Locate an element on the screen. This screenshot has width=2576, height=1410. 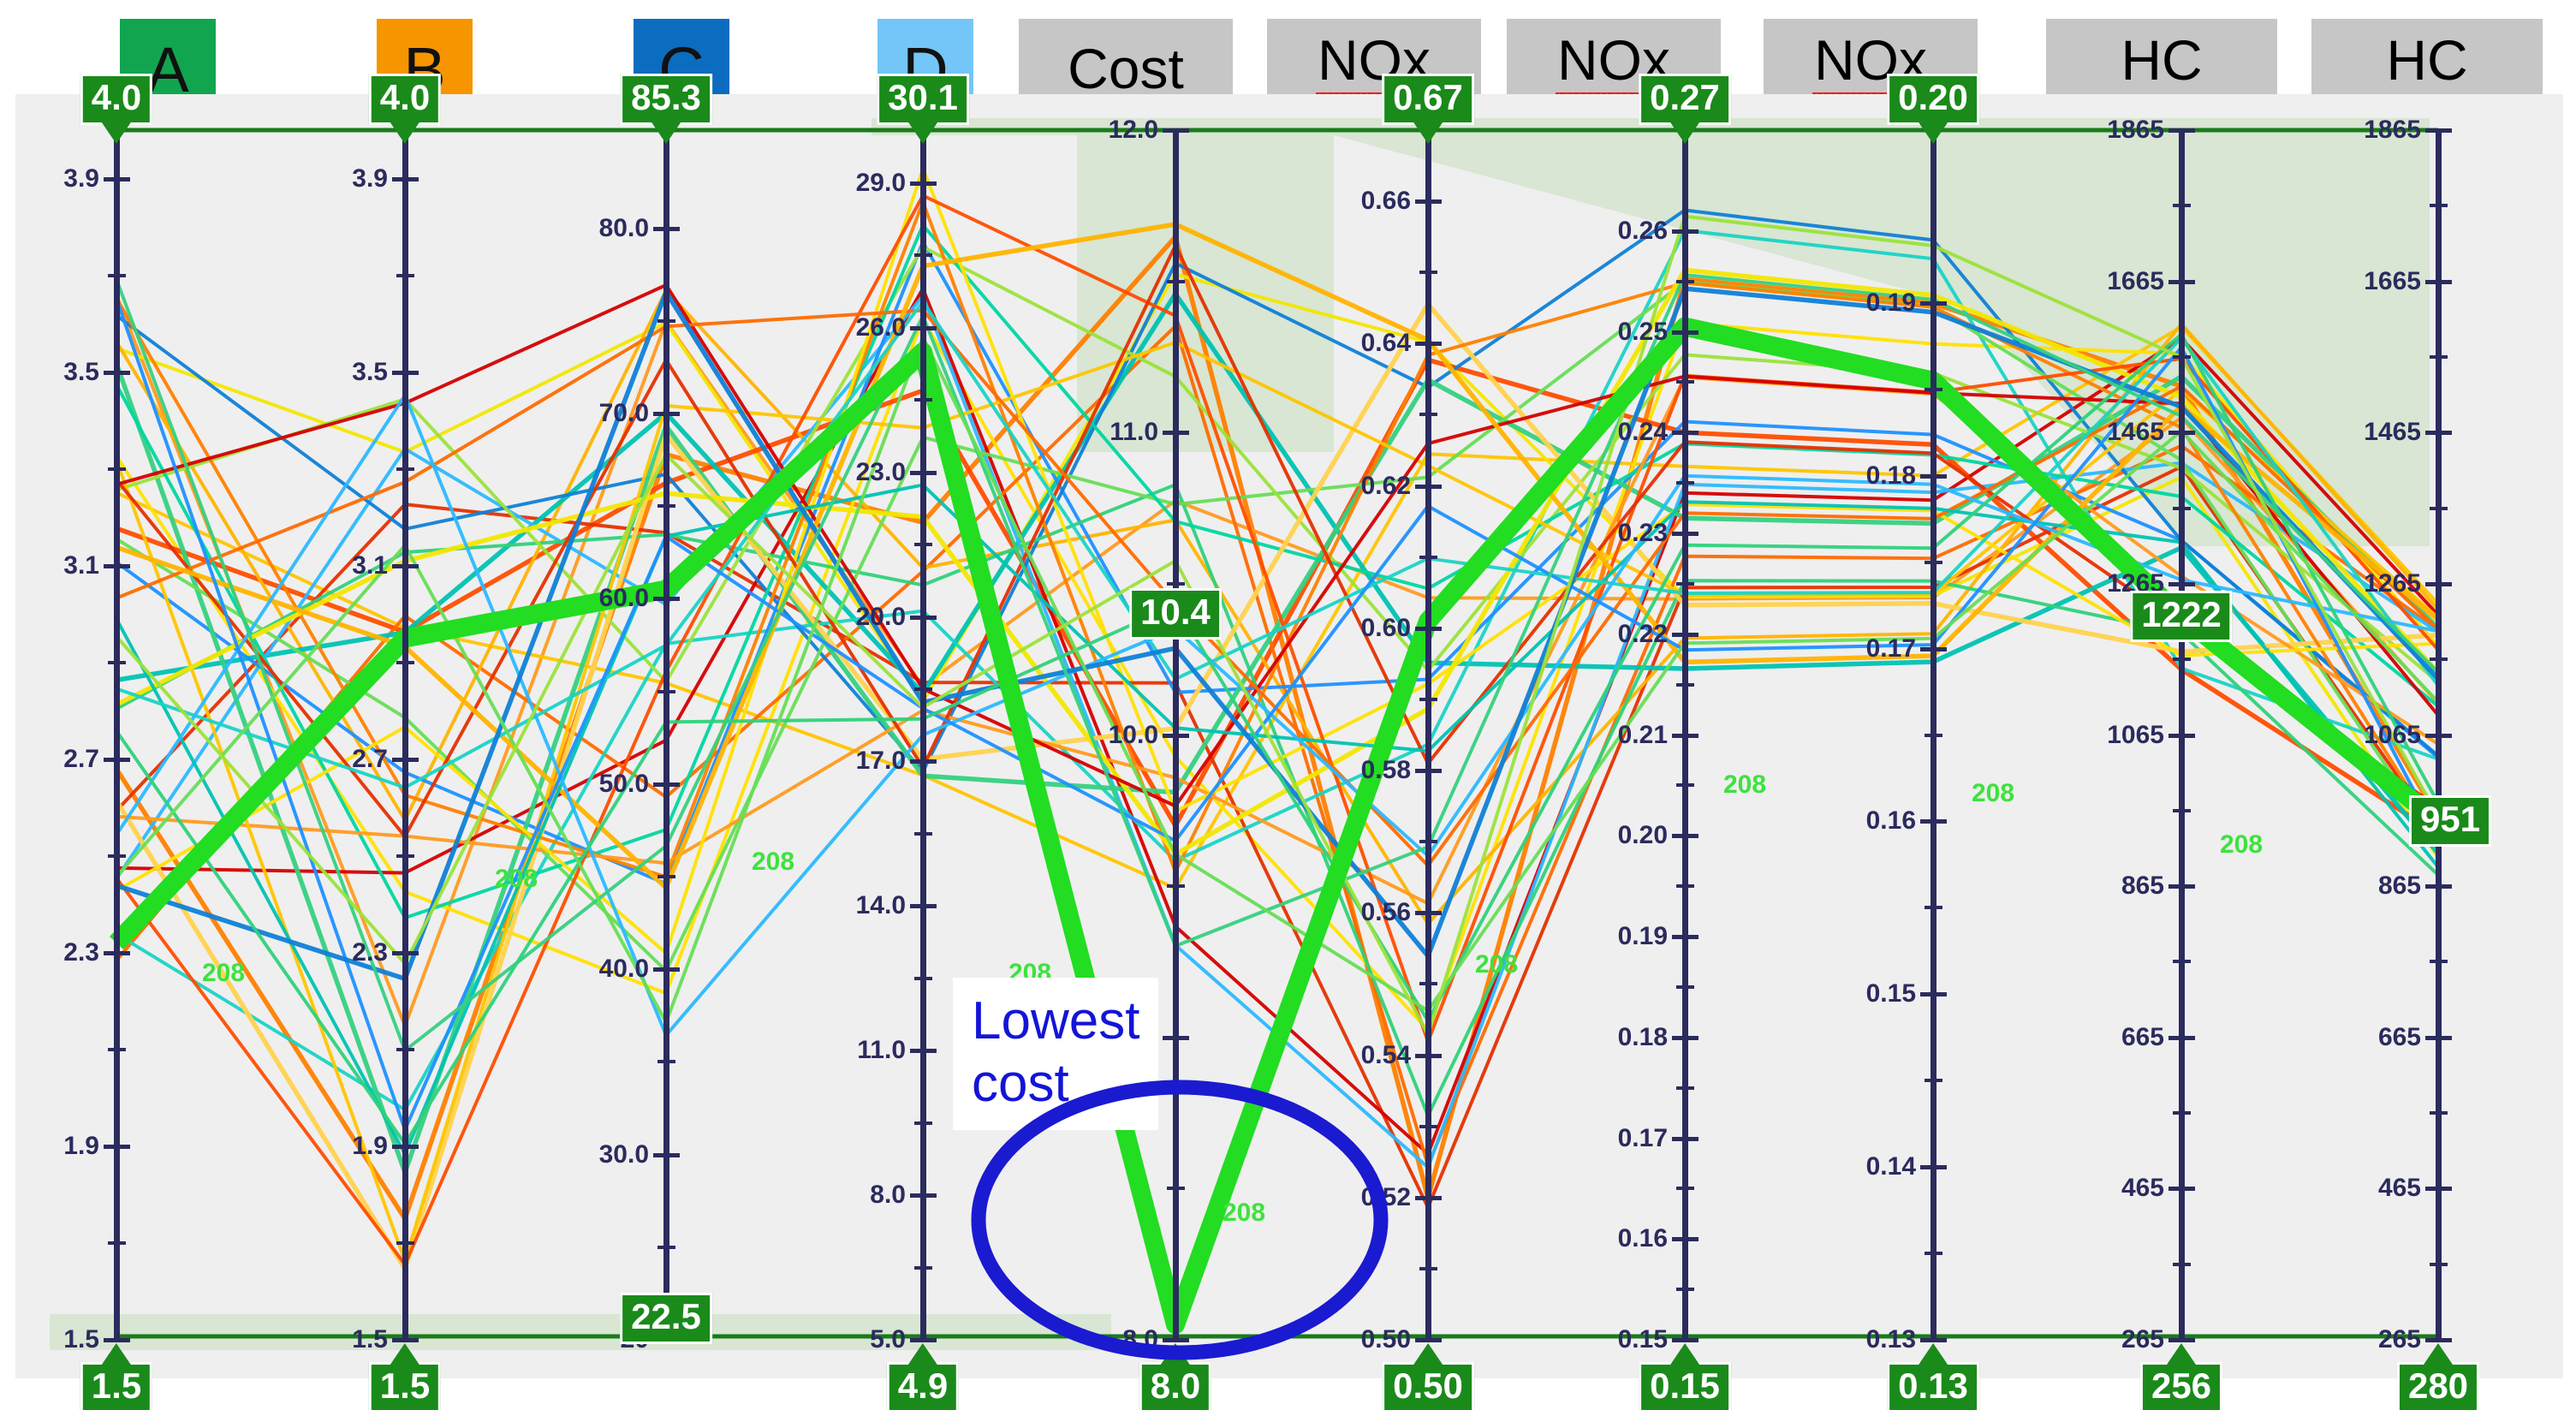
bottom-value-flag-2: 1.5 is located at coordinates (405, 1376).